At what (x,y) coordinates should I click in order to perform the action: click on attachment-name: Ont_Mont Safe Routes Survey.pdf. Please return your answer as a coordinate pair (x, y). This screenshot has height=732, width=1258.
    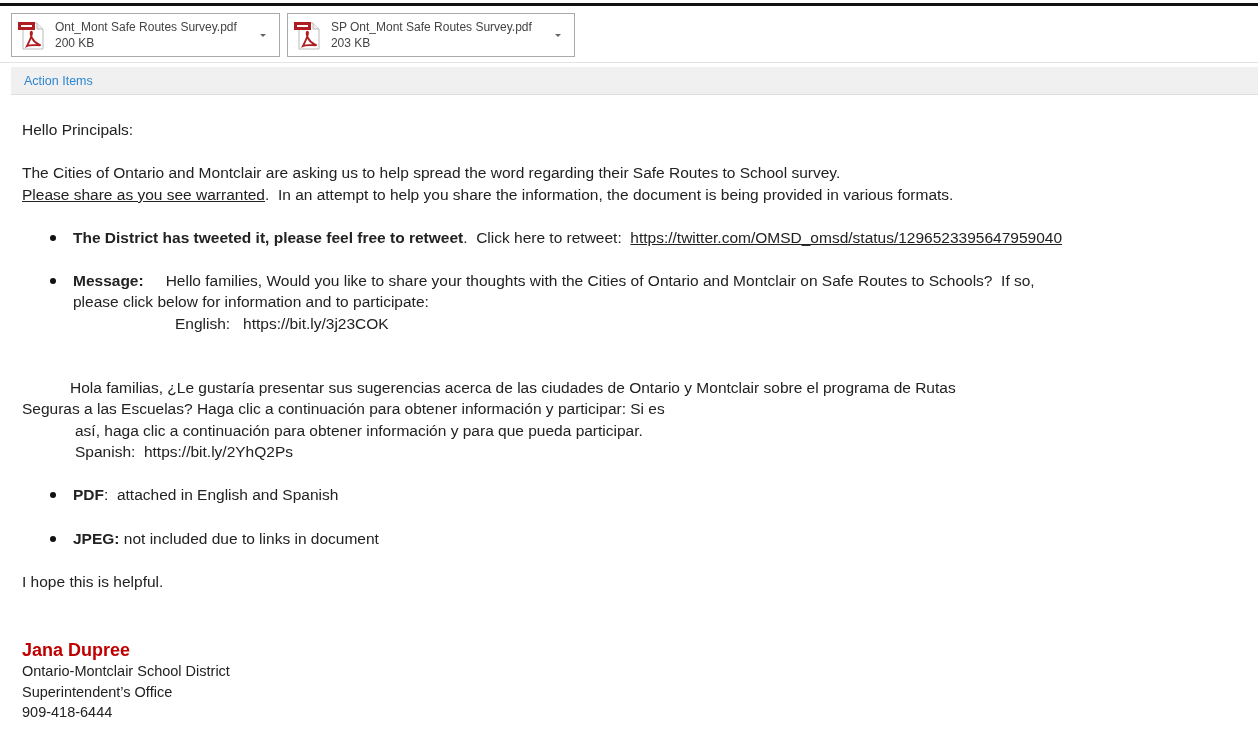
    Looking at the image, I should click on (146, 27).